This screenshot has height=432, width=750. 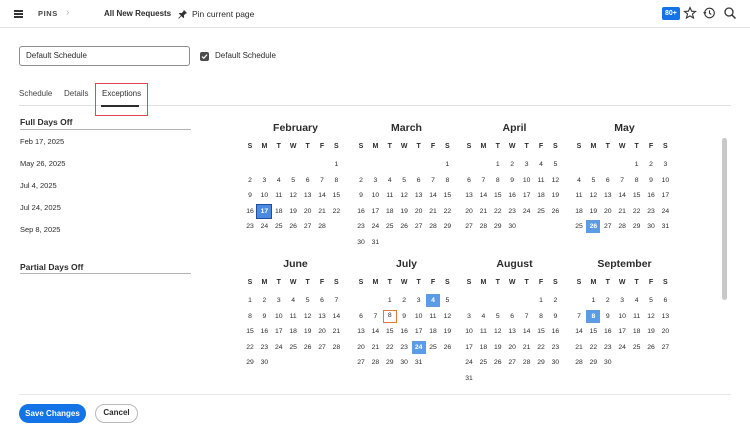 What do you see at coordinates (52, 413) in the screenshot?
I see `save-changes-button: Save Changes` at bounding box center [52, 413].